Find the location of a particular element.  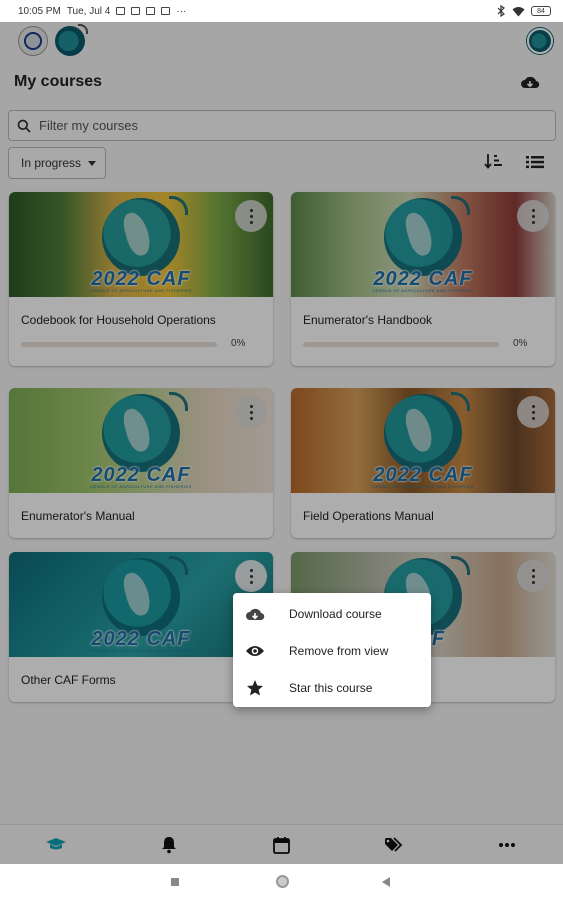

menu-item-download-course: Download course is located at coordinates (332, 613).